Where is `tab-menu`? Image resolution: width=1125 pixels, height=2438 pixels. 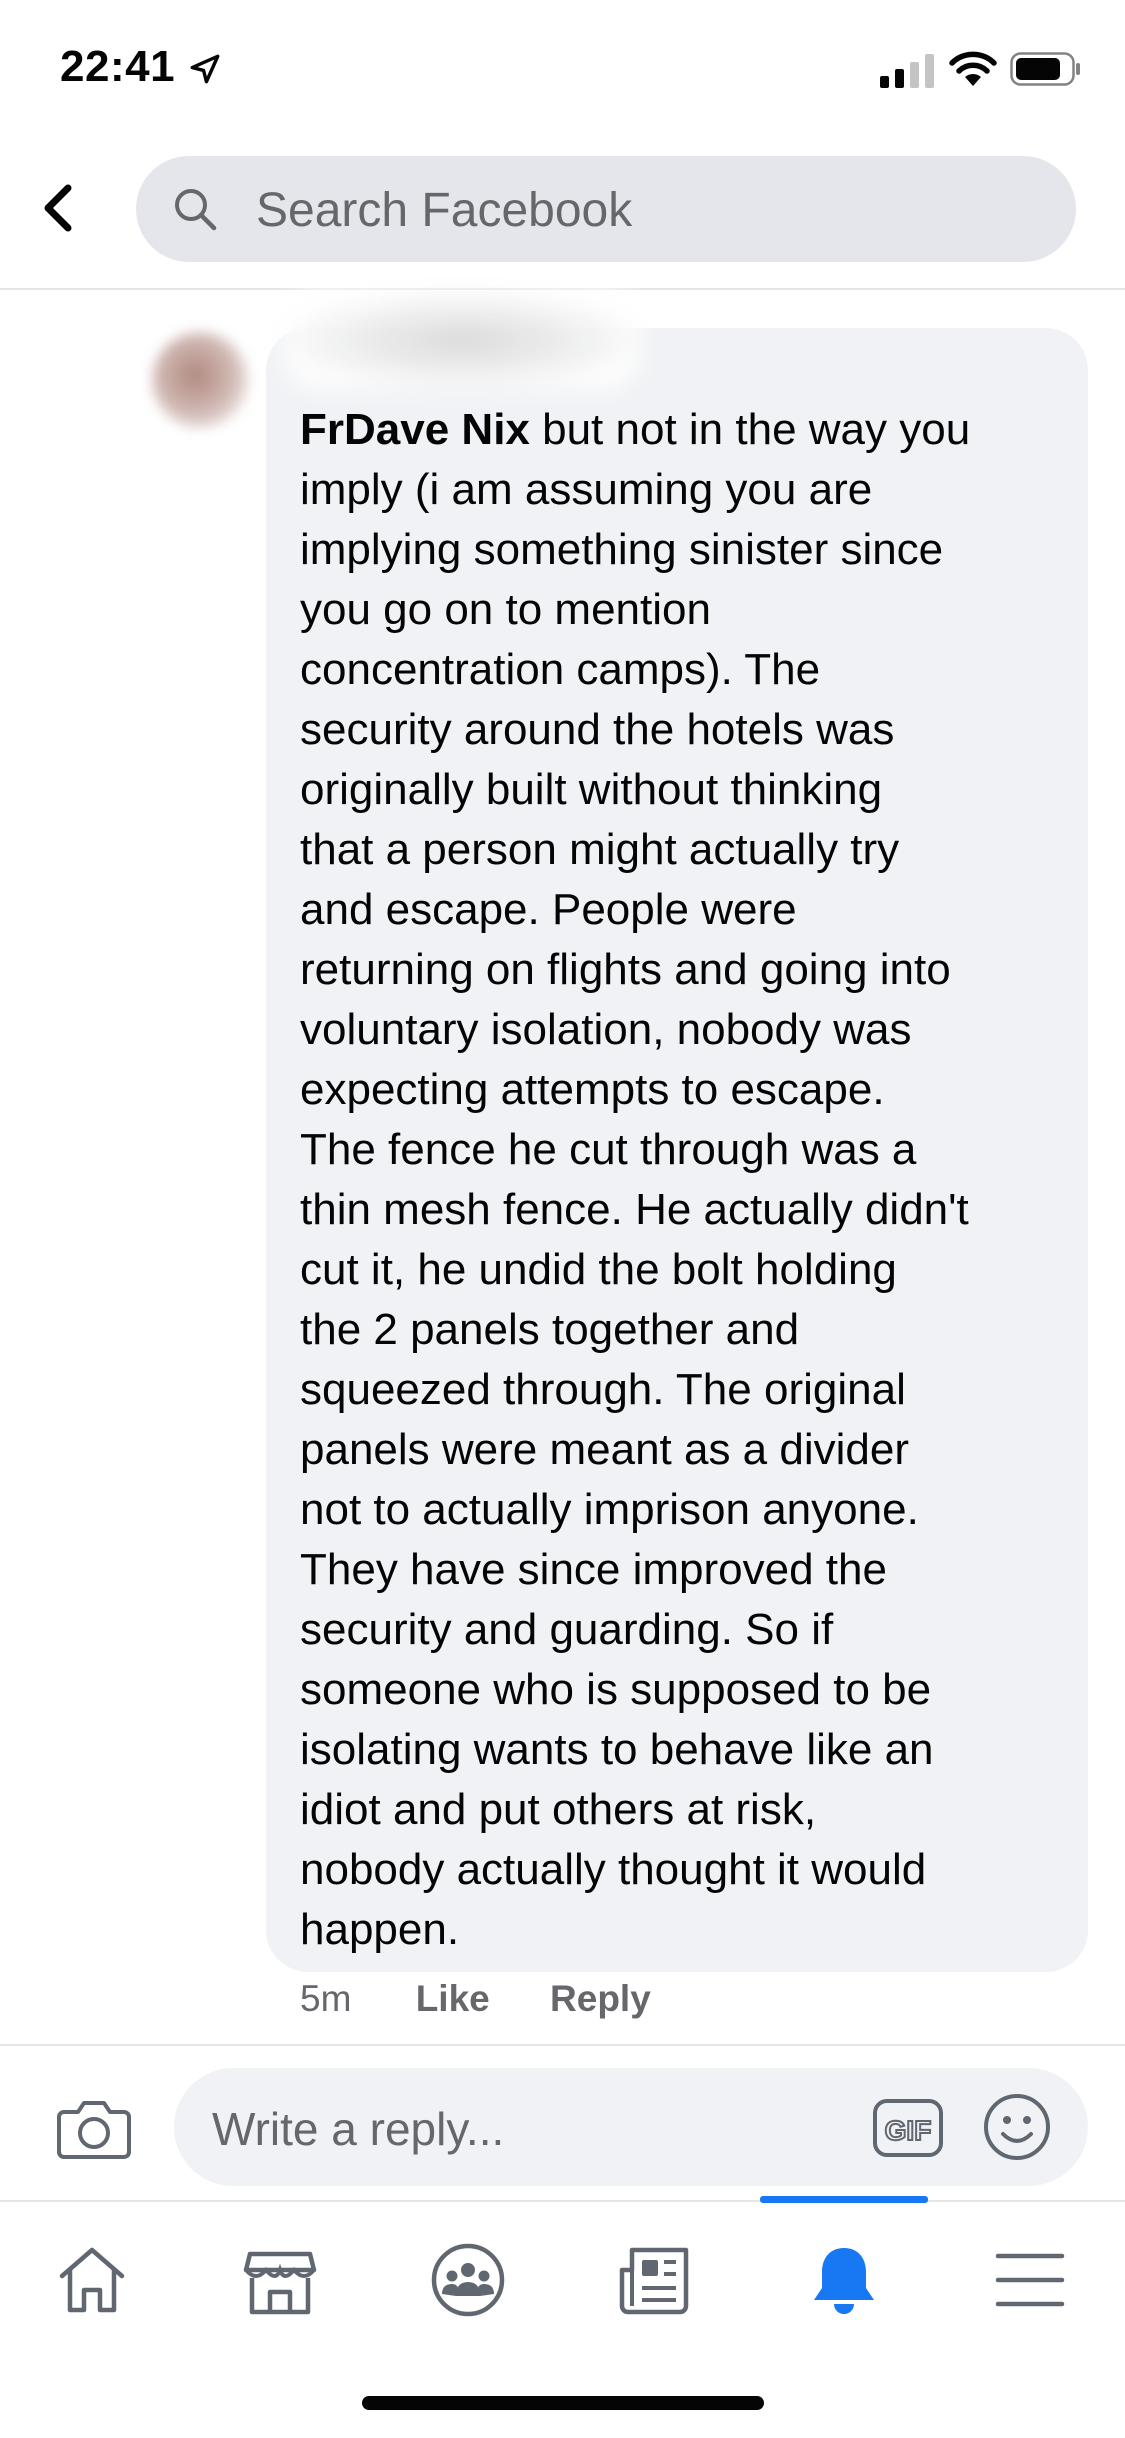 tab-menu is located at coordinates (1030, 2282).